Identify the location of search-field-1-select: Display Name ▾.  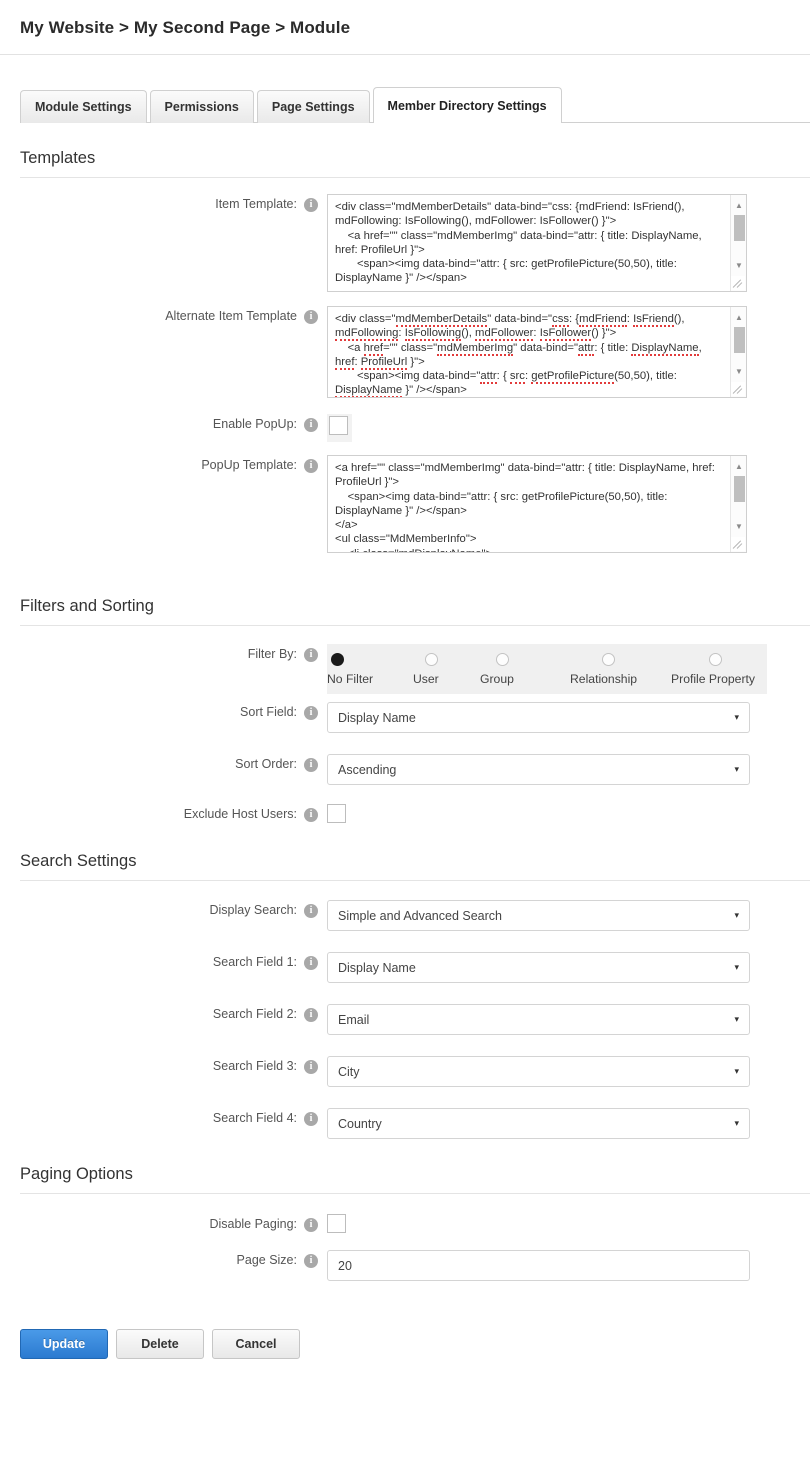
(538, 967).